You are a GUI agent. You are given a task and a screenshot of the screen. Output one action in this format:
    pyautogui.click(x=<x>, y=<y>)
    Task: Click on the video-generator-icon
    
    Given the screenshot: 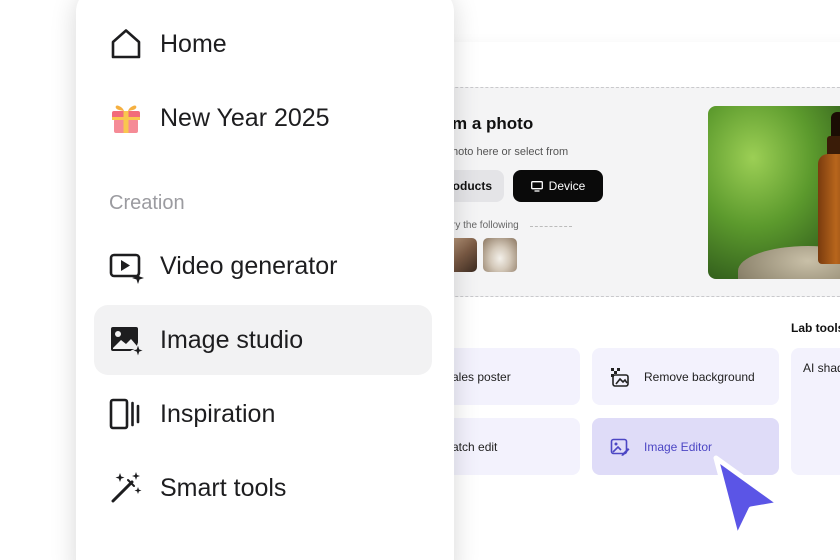 What is the action you would take?
    pyautogui.click(x=126, y=266)
    